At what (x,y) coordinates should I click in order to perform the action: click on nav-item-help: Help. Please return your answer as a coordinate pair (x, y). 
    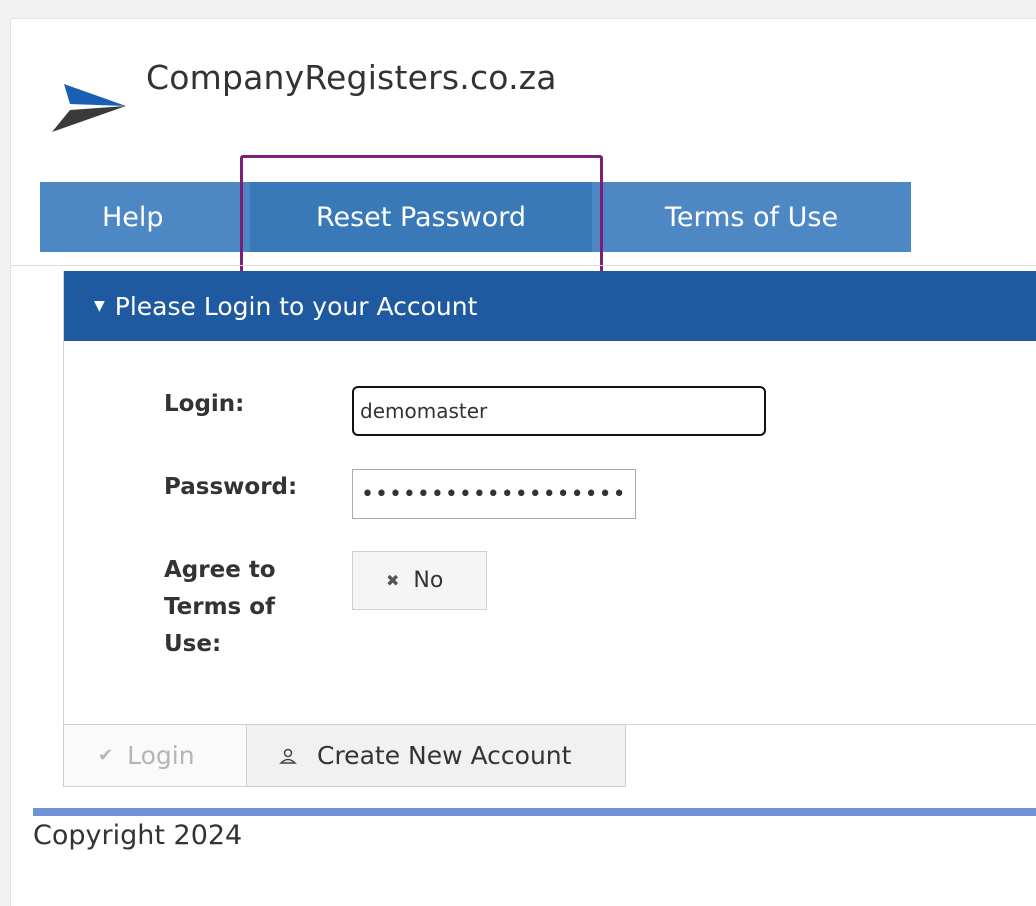
    Looking at the image, I should click on (145, 217).